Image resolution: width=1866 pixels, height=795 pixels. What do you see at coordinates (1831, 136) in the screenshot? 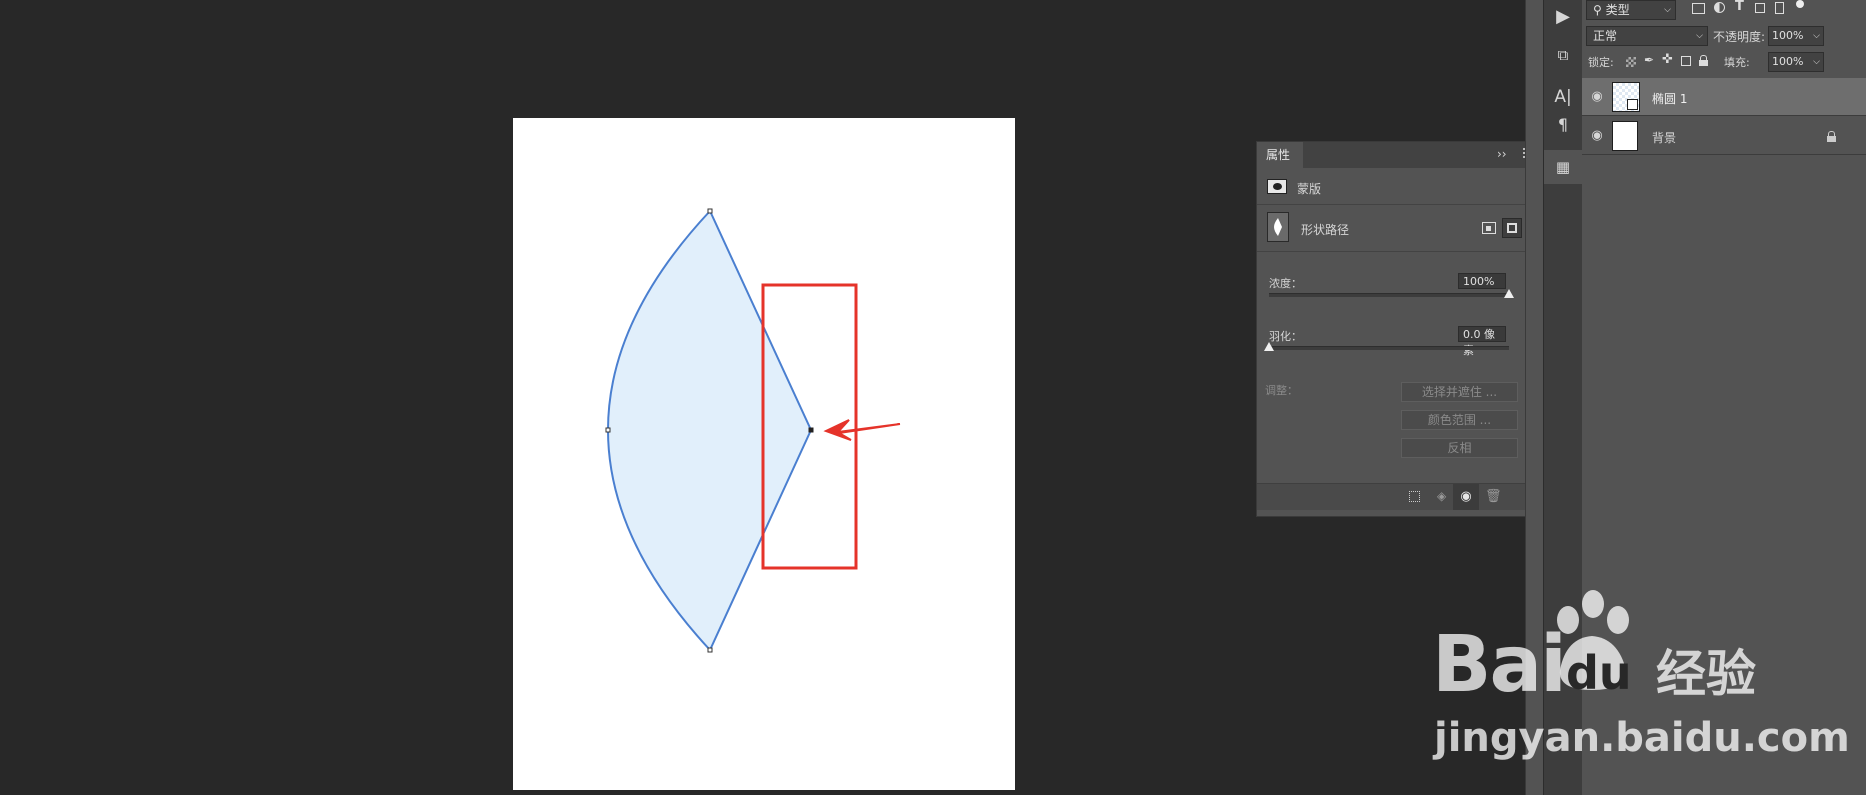
I see `lock-icon` at bounding box center [1831, 136].